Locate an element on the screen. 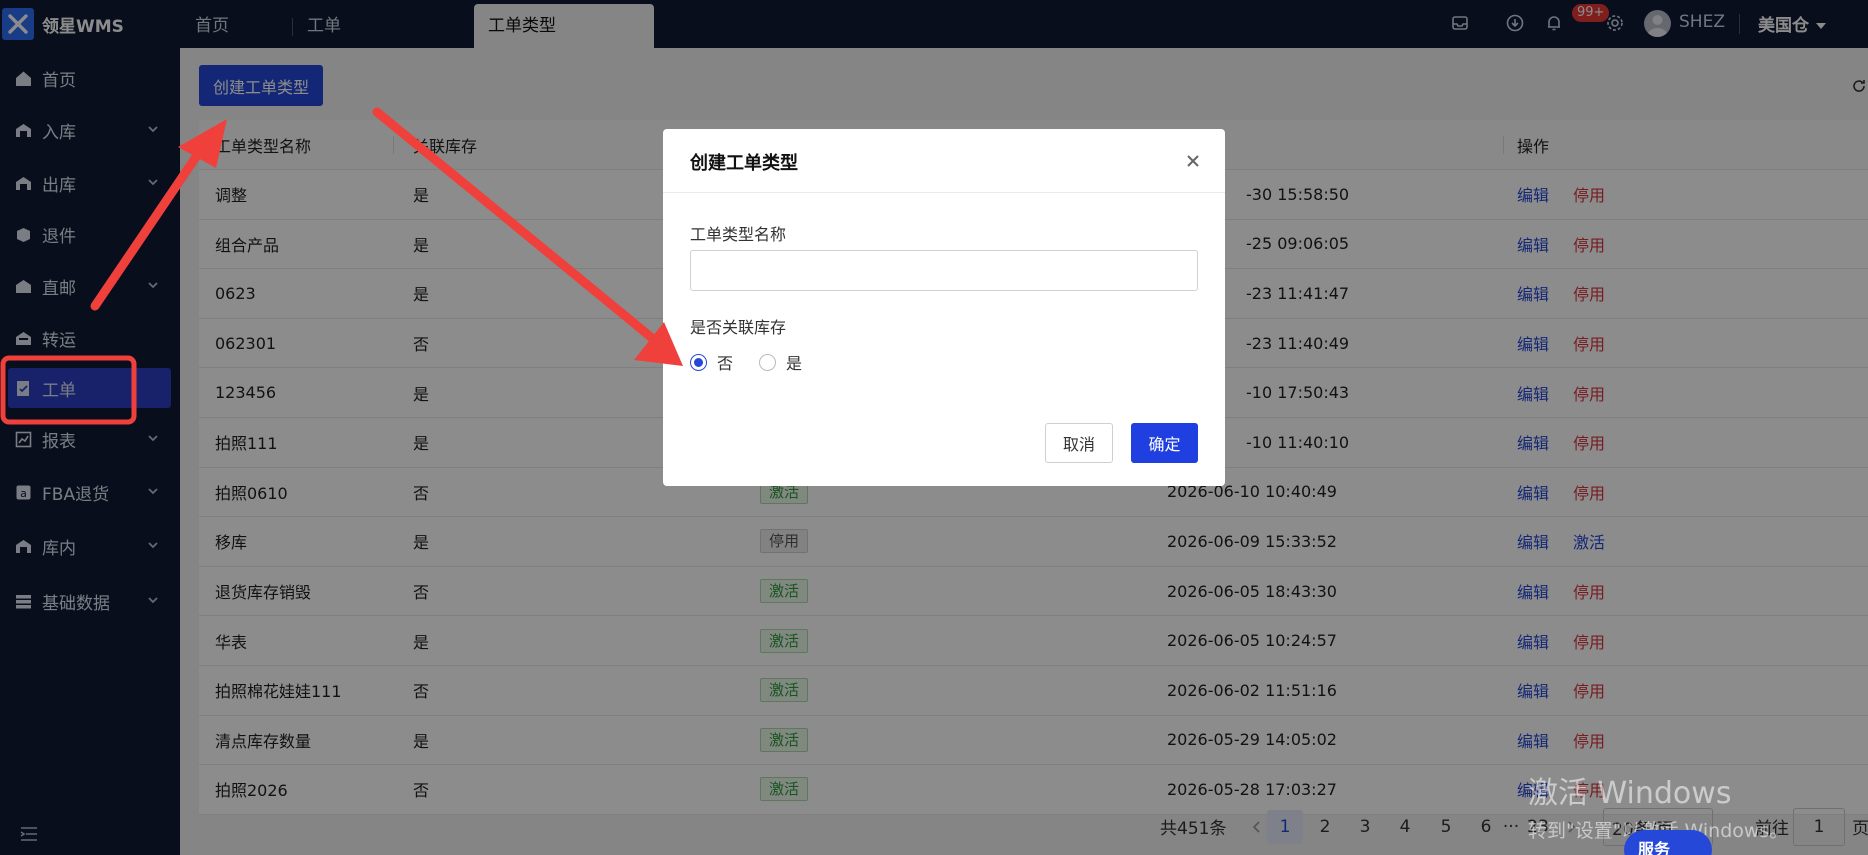  radio-option-yes: 是 is located at coordinates (780, 362).